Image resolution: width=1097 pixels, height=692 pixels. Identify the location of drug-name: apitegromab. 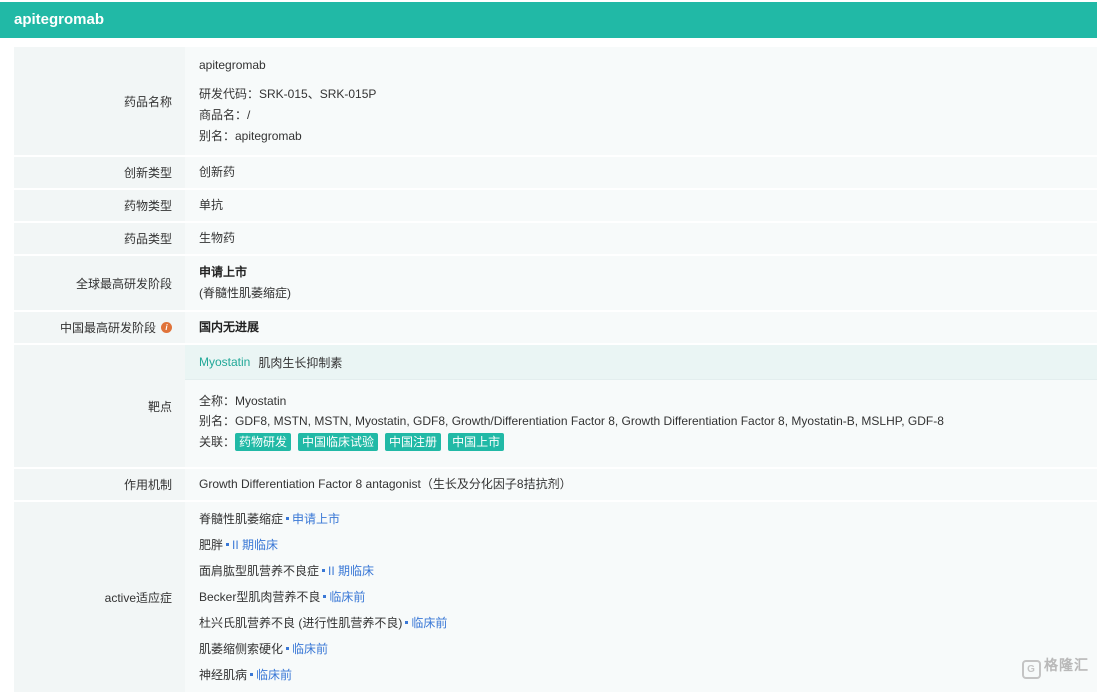
(232, 65).